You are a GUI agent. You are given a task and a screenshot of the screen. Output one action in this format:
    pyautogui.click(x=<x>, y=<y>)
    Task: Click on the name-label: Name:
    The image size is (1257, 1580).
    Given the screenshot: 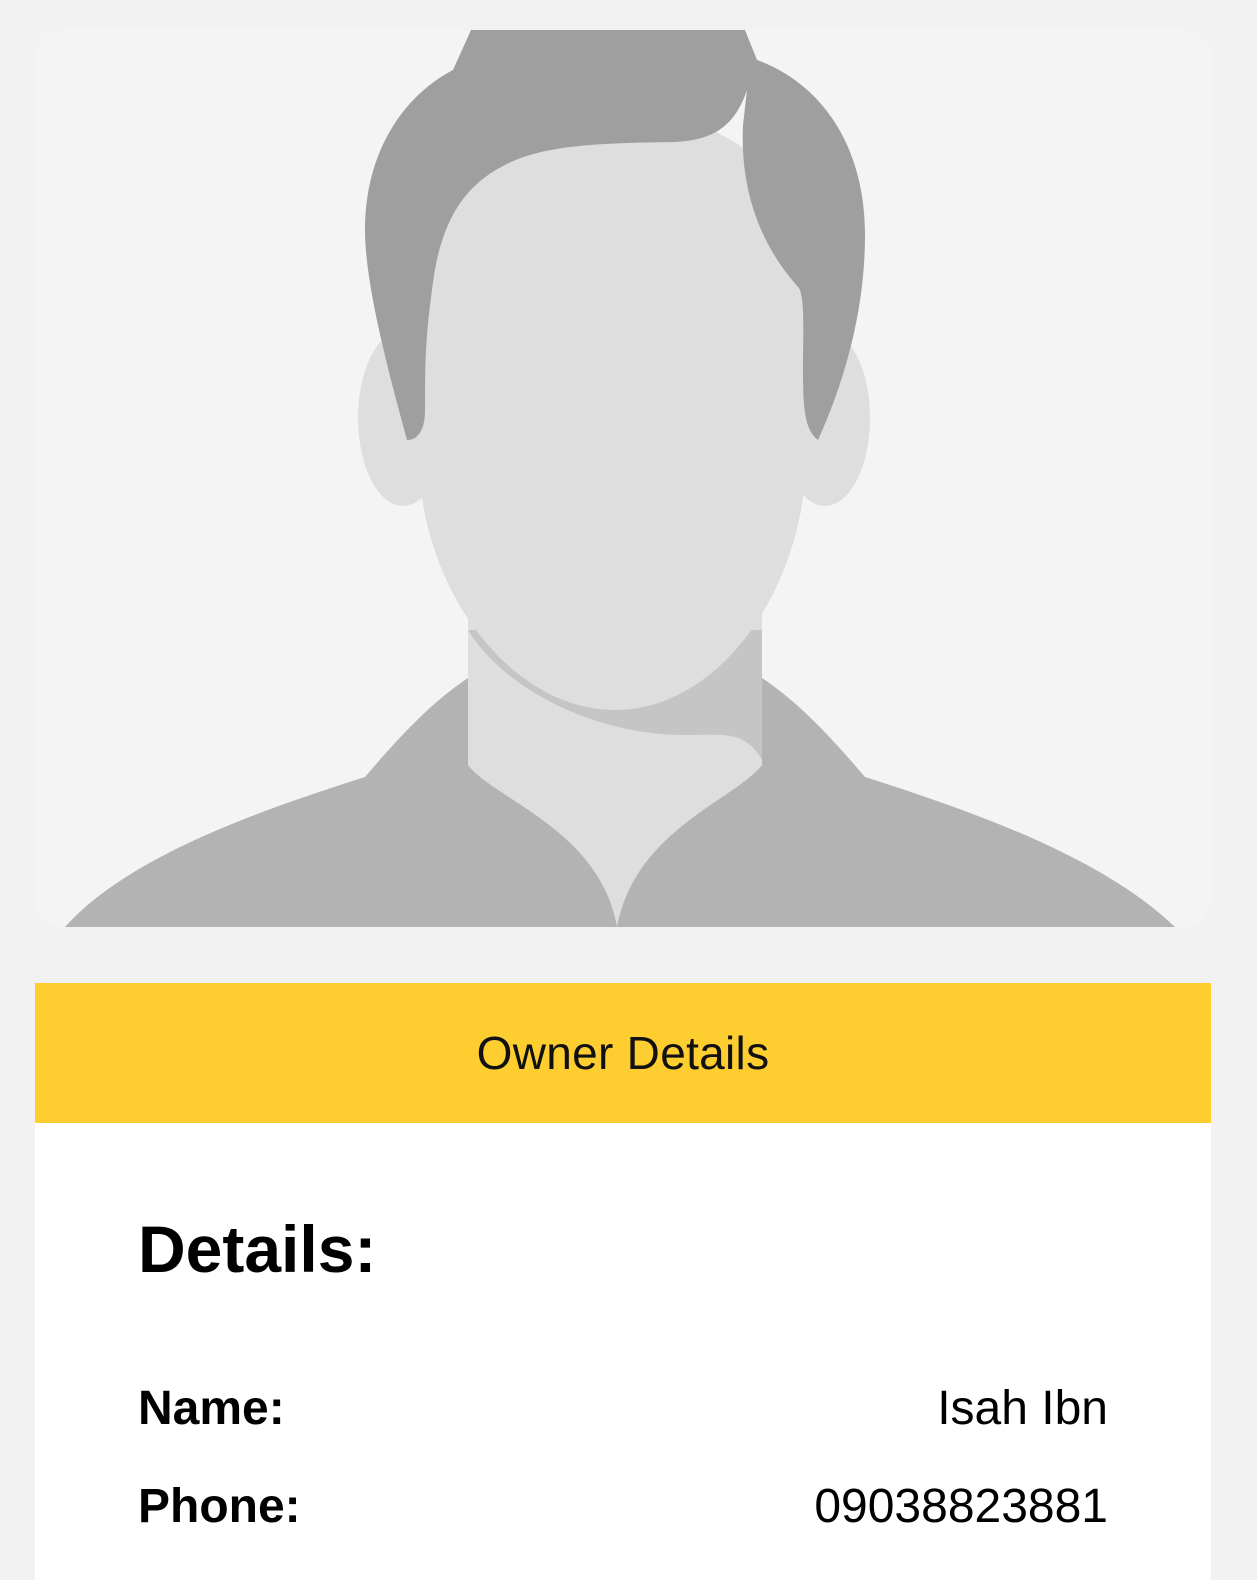 What is the action you would take?
    pyautogui.click(x=211, y=1408)
    